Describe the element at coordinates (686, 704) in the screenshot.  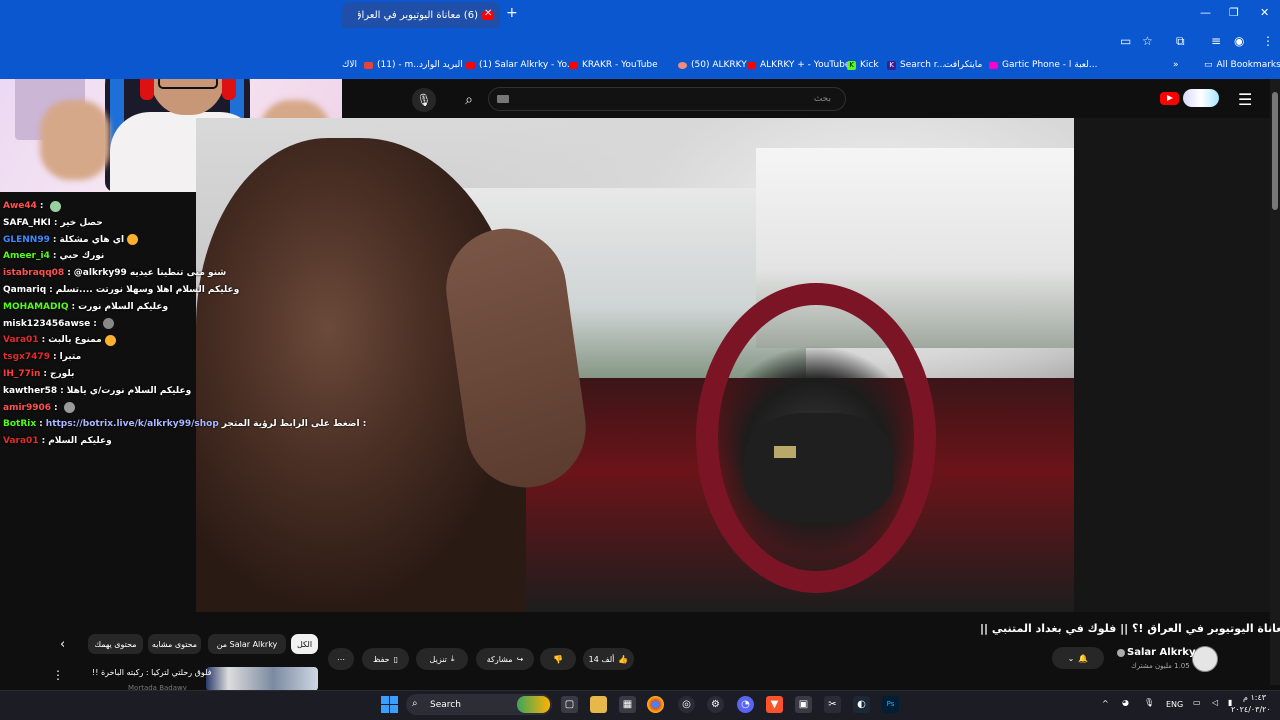
I see `obs-icon: ◎` at that location.